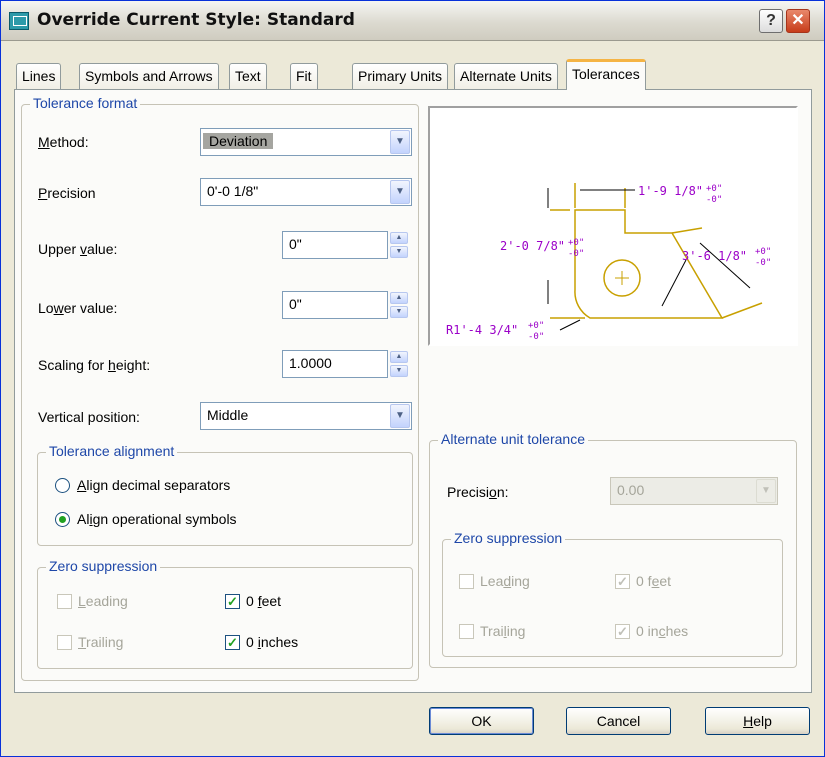 This screenshot has height=757, width=825. What do you see at coordinates (335, 245) in the screenshot?
I see `upper-value-input: 0"` at bounding box center [335, 245].